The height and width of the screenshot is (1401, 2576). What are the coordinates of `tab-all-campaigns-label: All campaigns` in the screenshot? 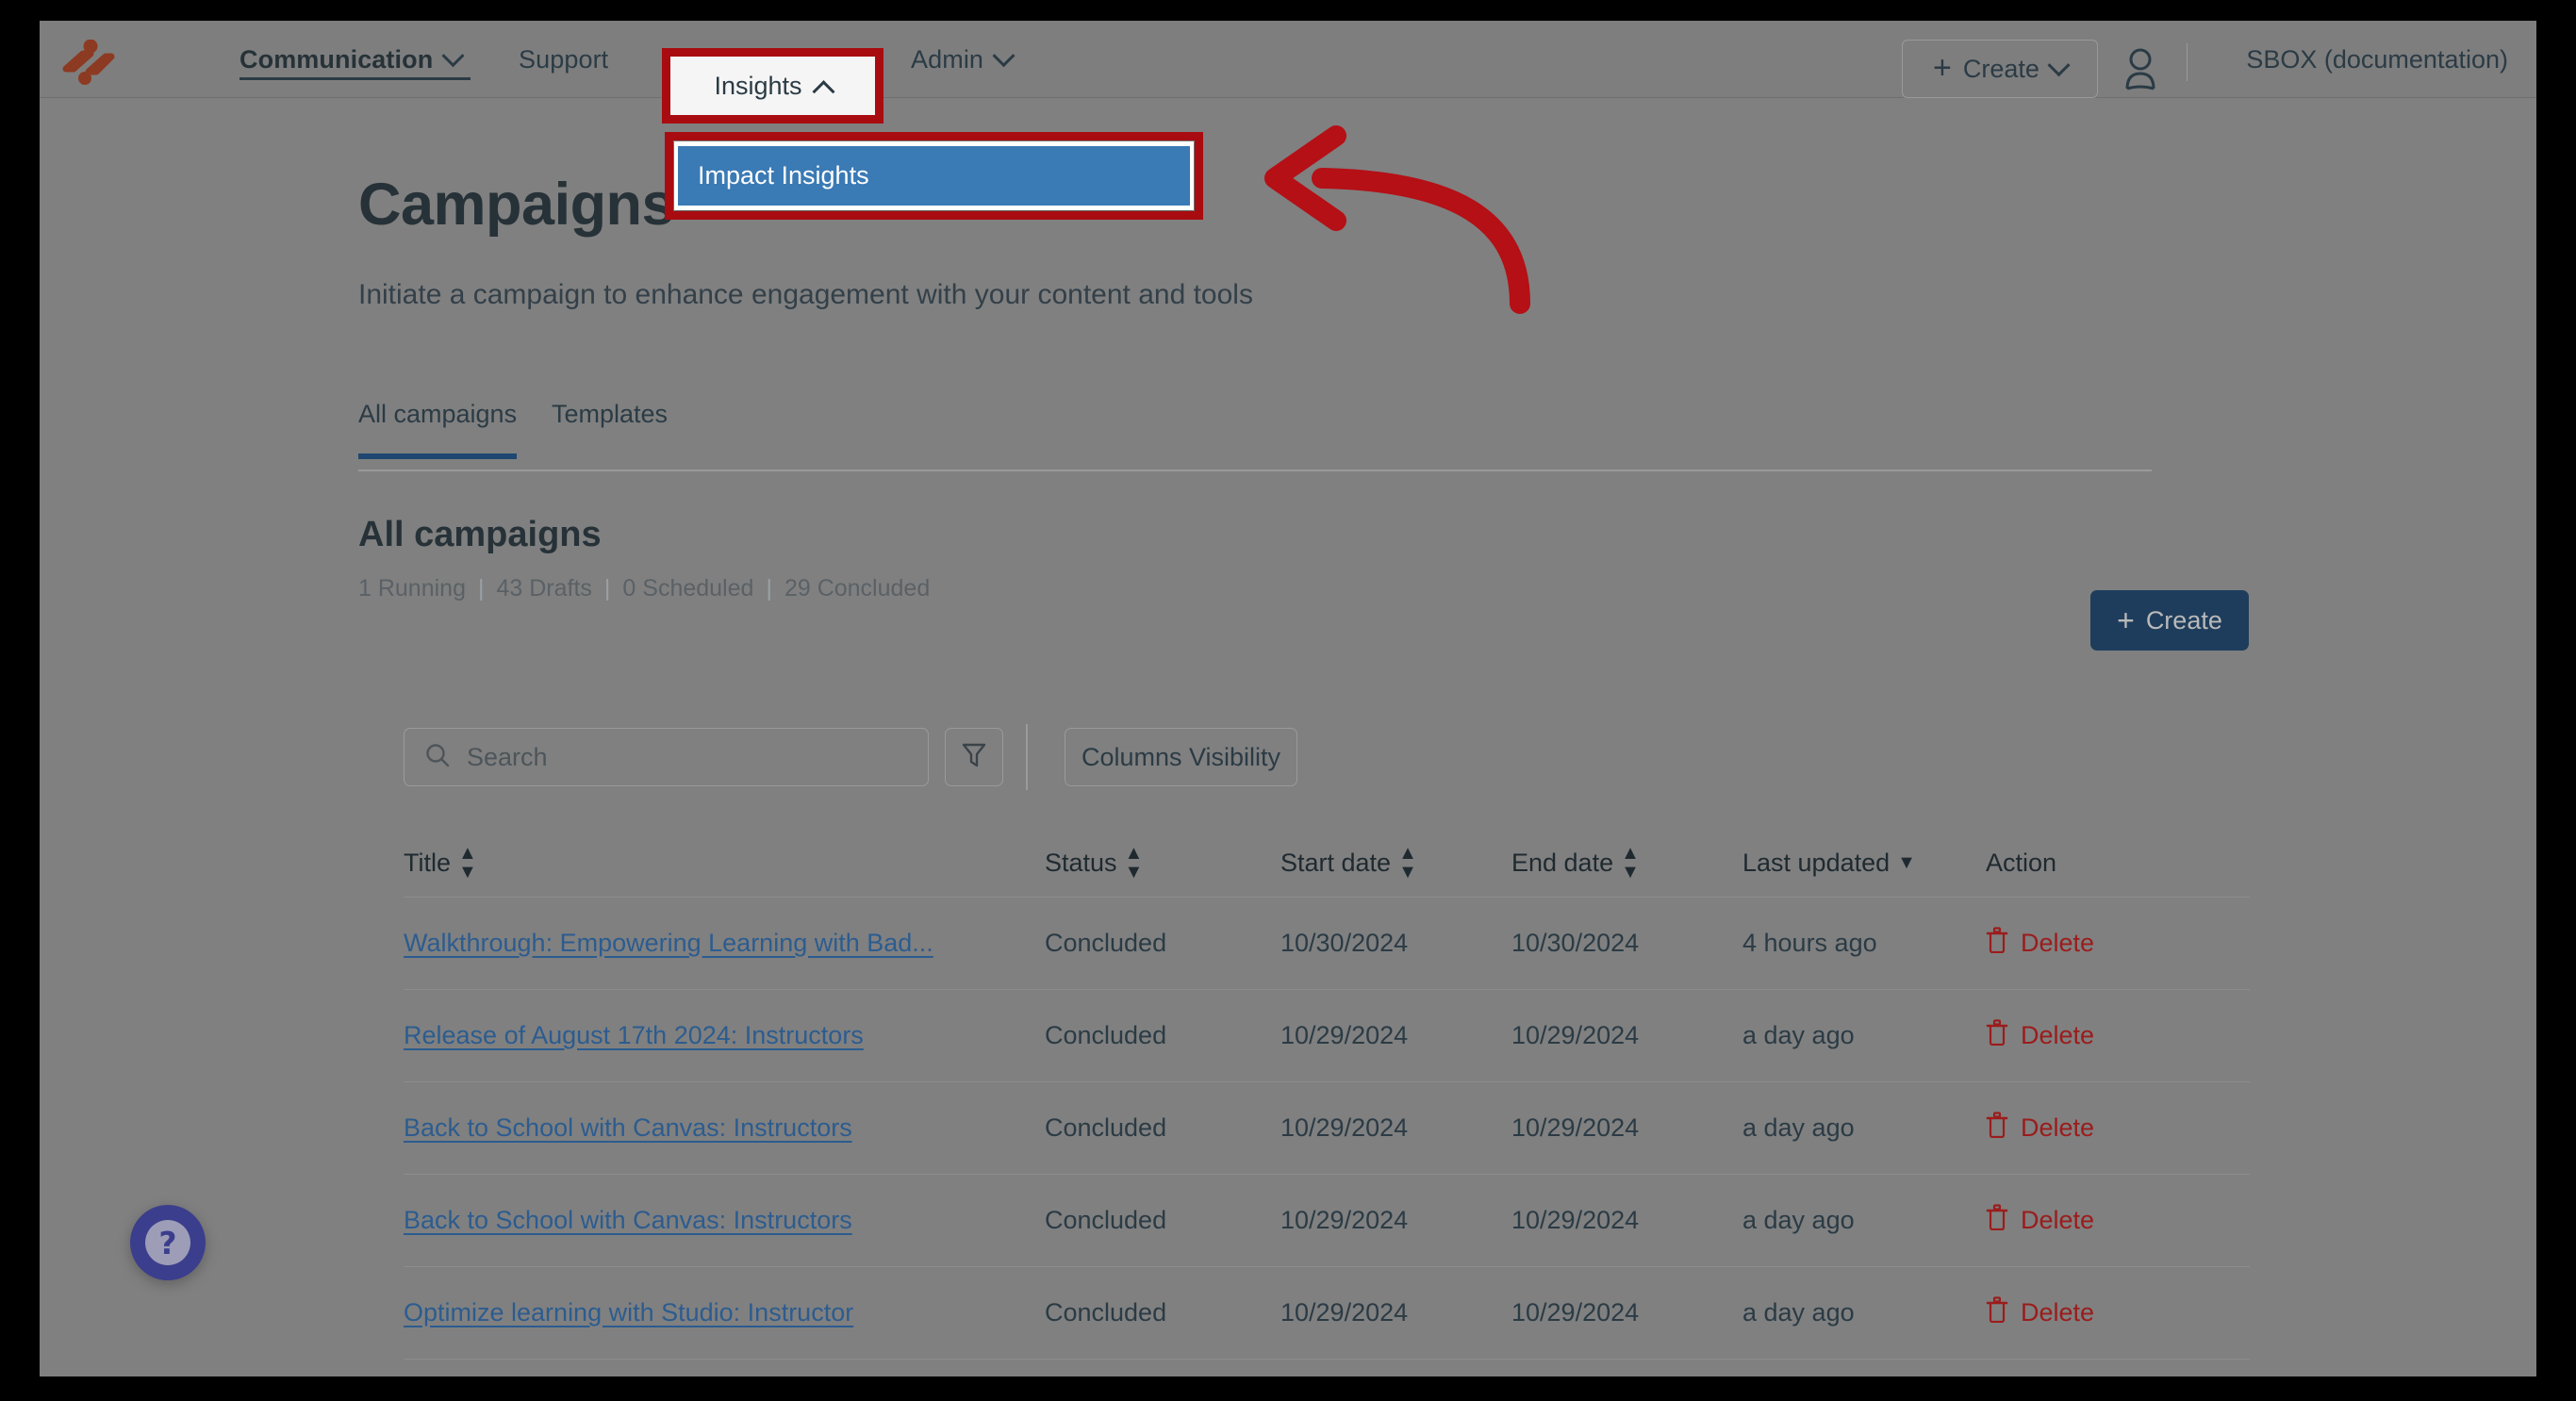 It's located at (438, 414).